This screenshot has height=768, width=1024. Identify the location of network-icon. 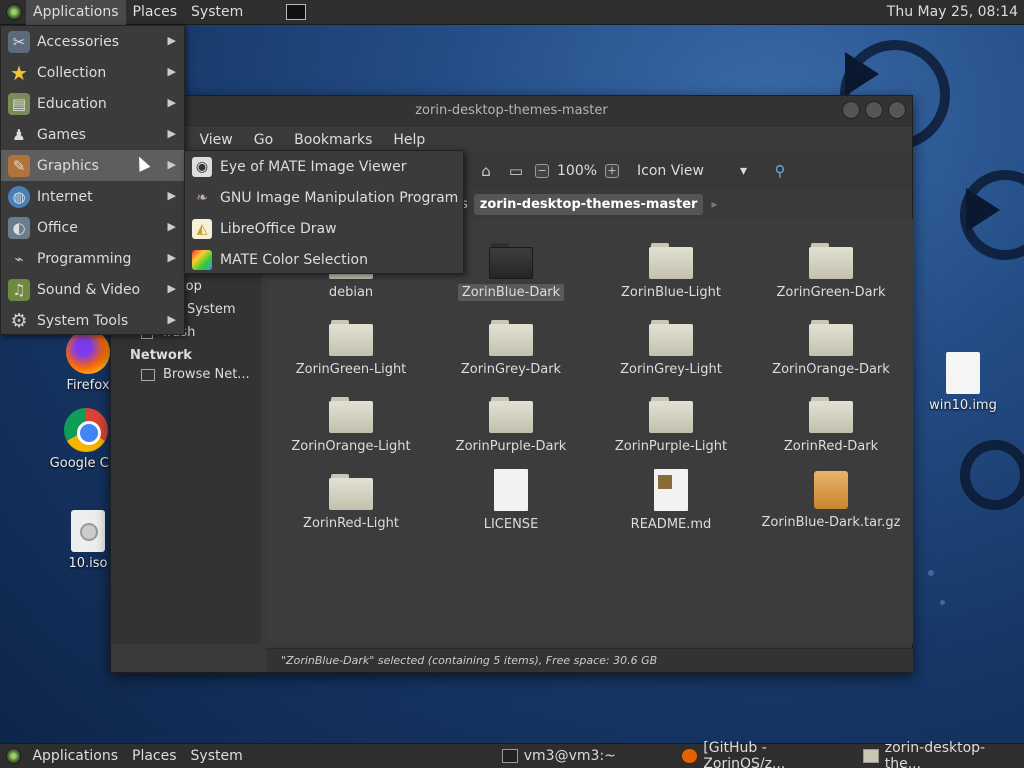
(148, 374).